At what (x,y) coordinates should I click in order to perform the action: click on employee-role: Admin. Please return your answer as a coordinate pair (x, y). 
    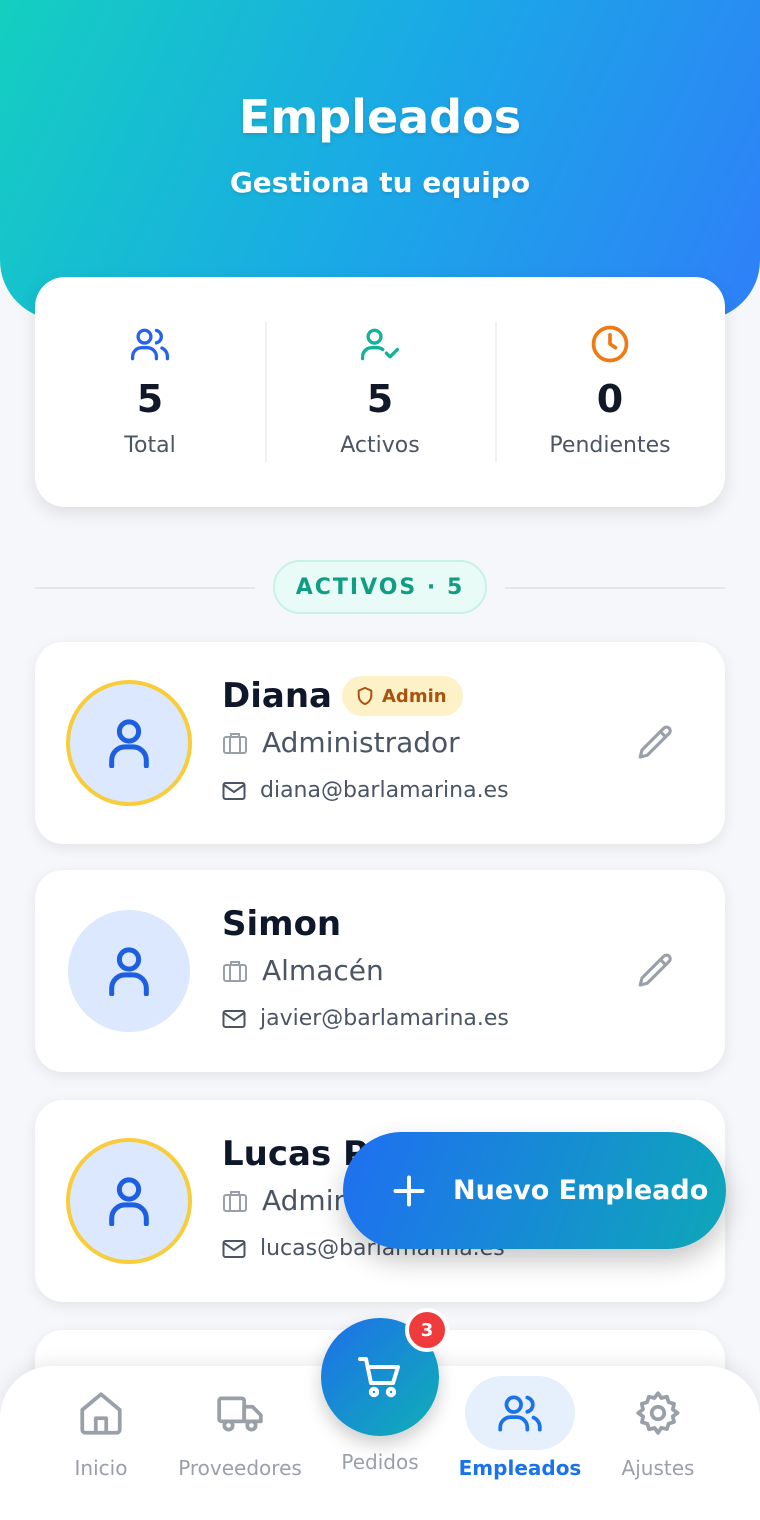
    Looking at the image, I should click on (286, 1200).